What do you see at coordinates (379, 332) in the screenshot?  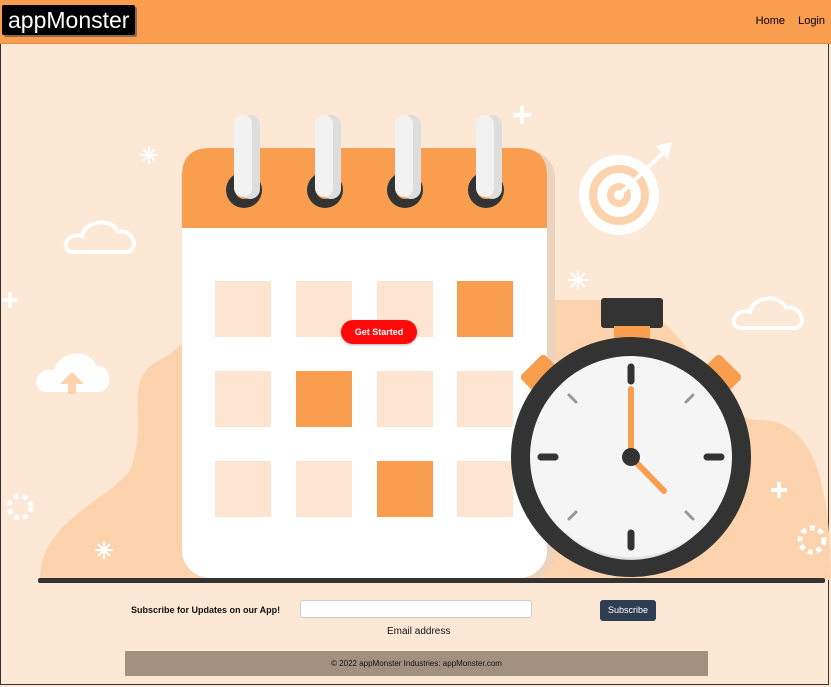 I see `get-started-button: Get Started` at bounding box center [379, 332].